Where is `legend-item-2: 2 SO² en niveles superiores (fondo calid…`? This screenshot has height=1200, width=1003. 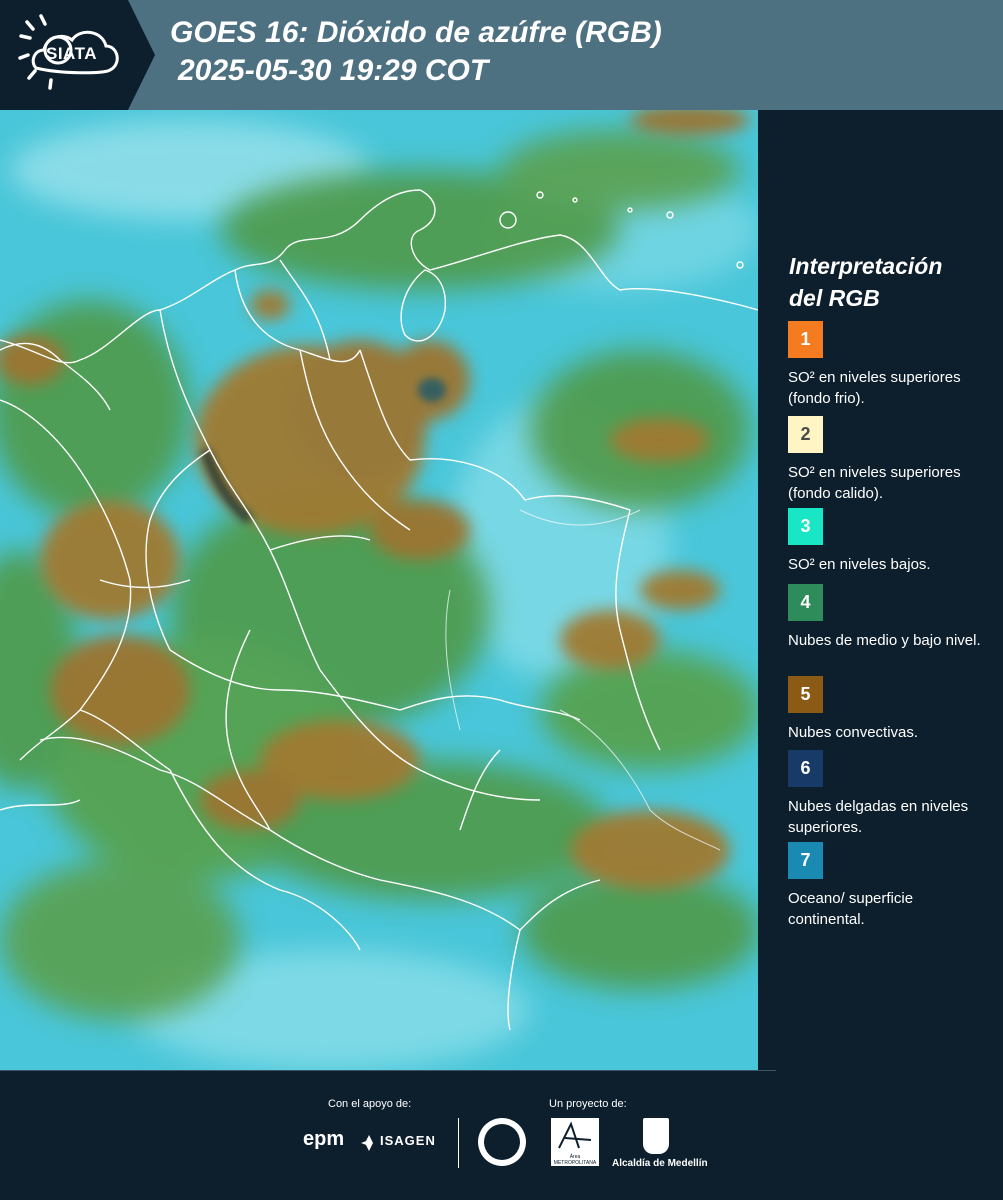 legend-item-2: 2 SO² en niveles superiores (fondo calid… is located at coordinates (890, 460).